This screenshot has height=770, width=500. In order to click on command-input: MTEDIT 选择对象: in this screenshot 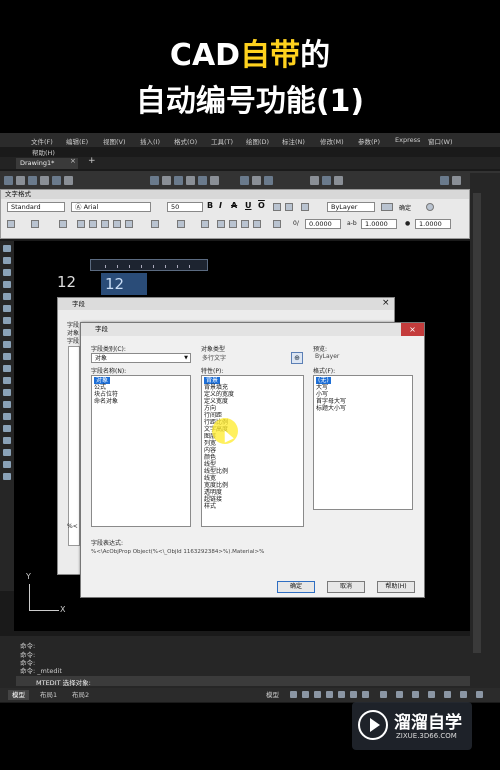, I will do `click(243, 681)`.